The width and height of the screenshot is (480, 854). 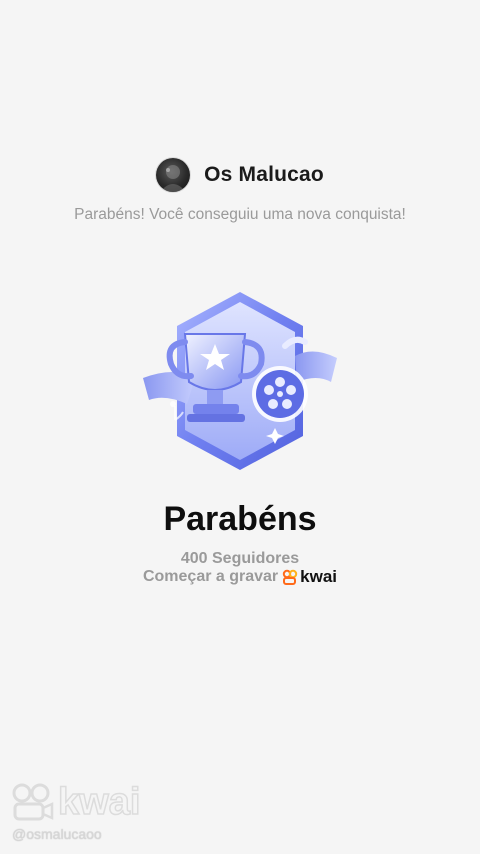 What do you see at coordinates (290, 577) in the screenshot?
I see `kwai-logo-icon` at bounding box center [290, 577].